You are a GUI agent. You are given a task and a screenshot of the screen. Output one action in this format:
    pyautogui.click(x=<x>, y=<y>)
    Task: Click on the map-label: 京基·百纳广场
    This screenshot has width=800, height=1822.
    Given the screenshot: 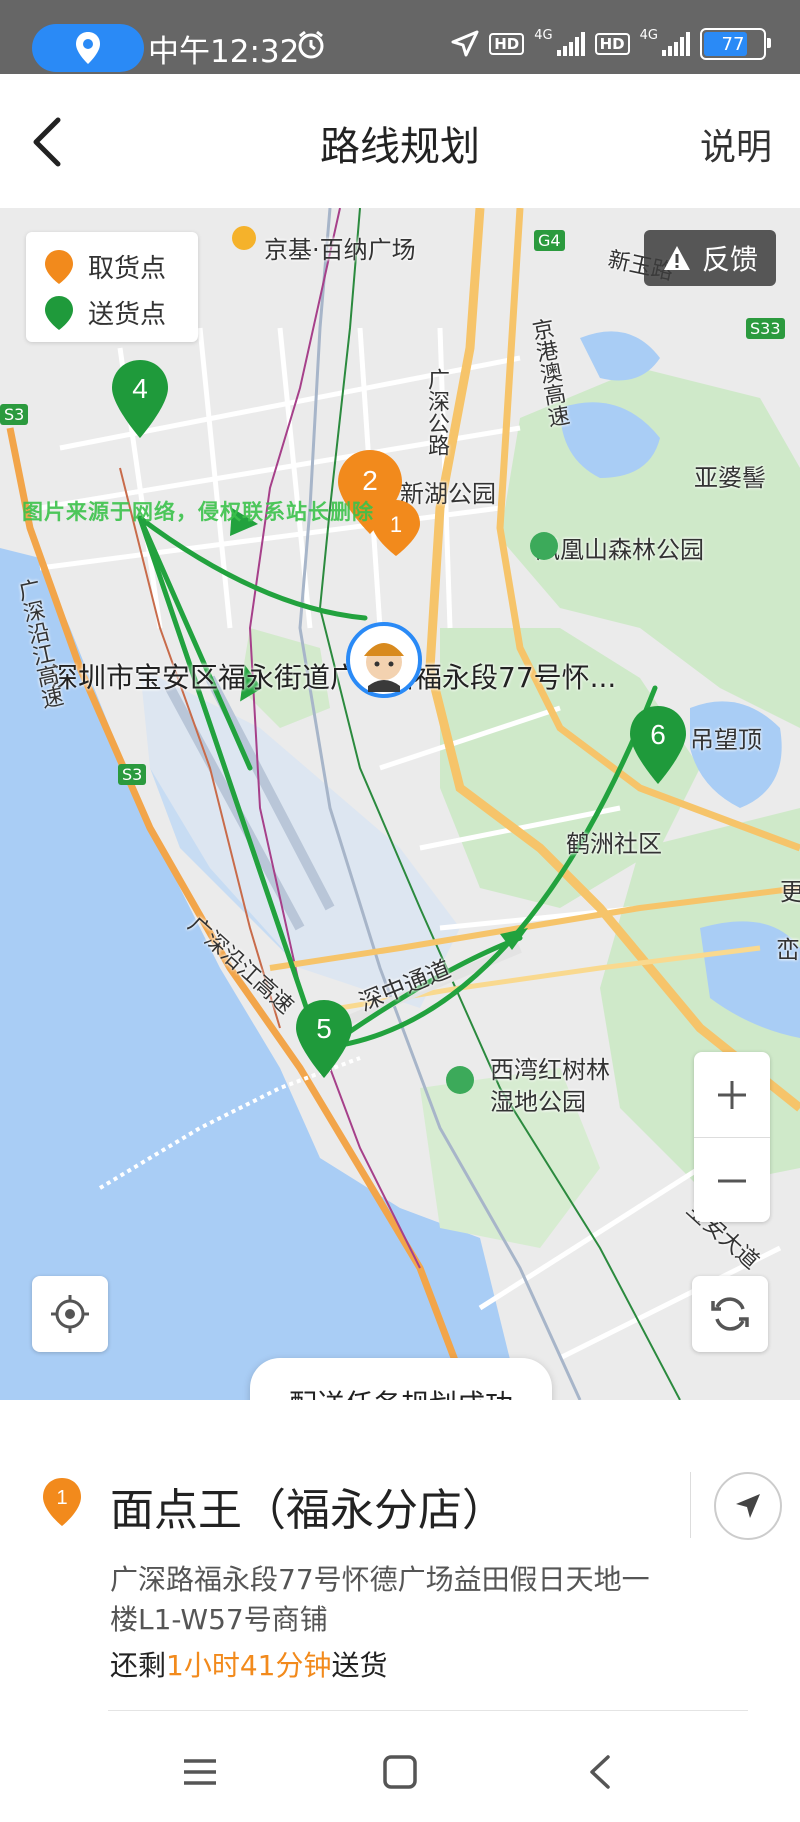 What is the action you would take?
    pyautogui.click(x=340, y=250)
    